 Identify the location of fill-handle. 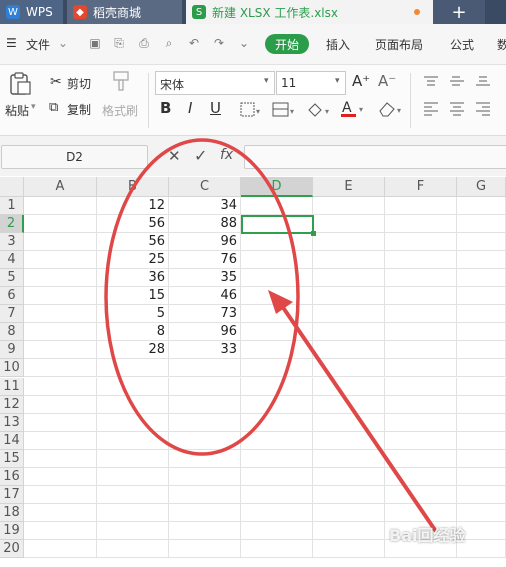
(313, 234).